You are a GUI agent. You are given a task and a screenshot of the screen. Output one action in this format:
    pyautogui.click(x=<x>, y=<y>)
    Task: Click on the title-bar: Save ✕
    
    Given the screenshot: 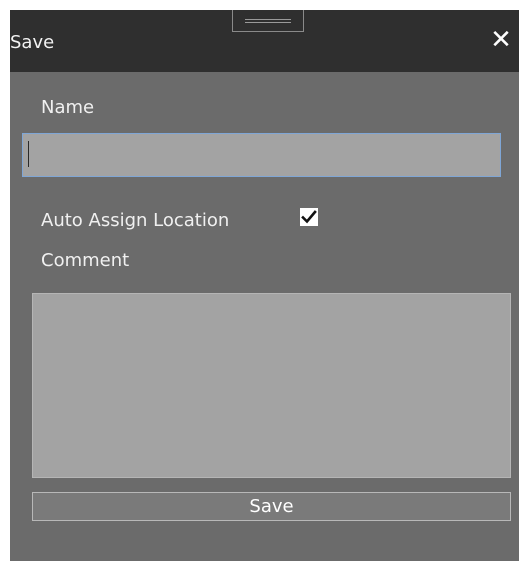 What is the action you would take?
    pyautogui.click(x=264, y=41)
    